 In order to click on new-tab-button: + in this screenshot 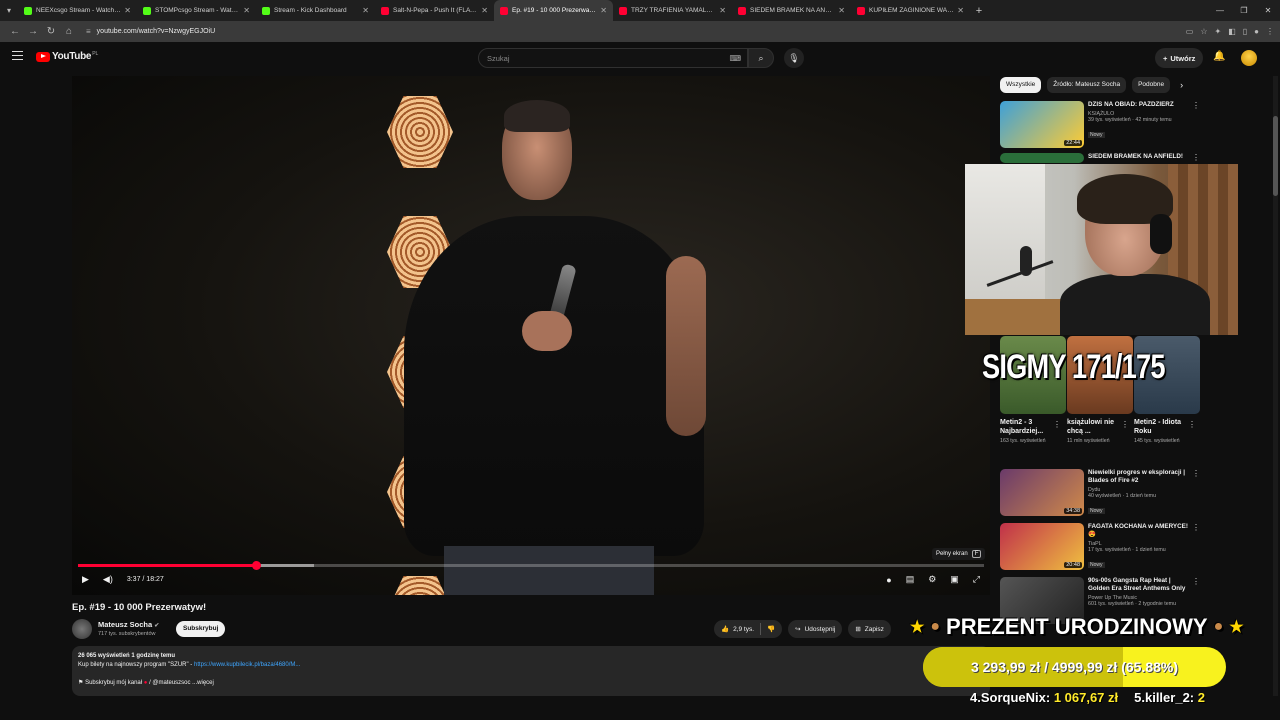, I will do `click(979, 11)`.